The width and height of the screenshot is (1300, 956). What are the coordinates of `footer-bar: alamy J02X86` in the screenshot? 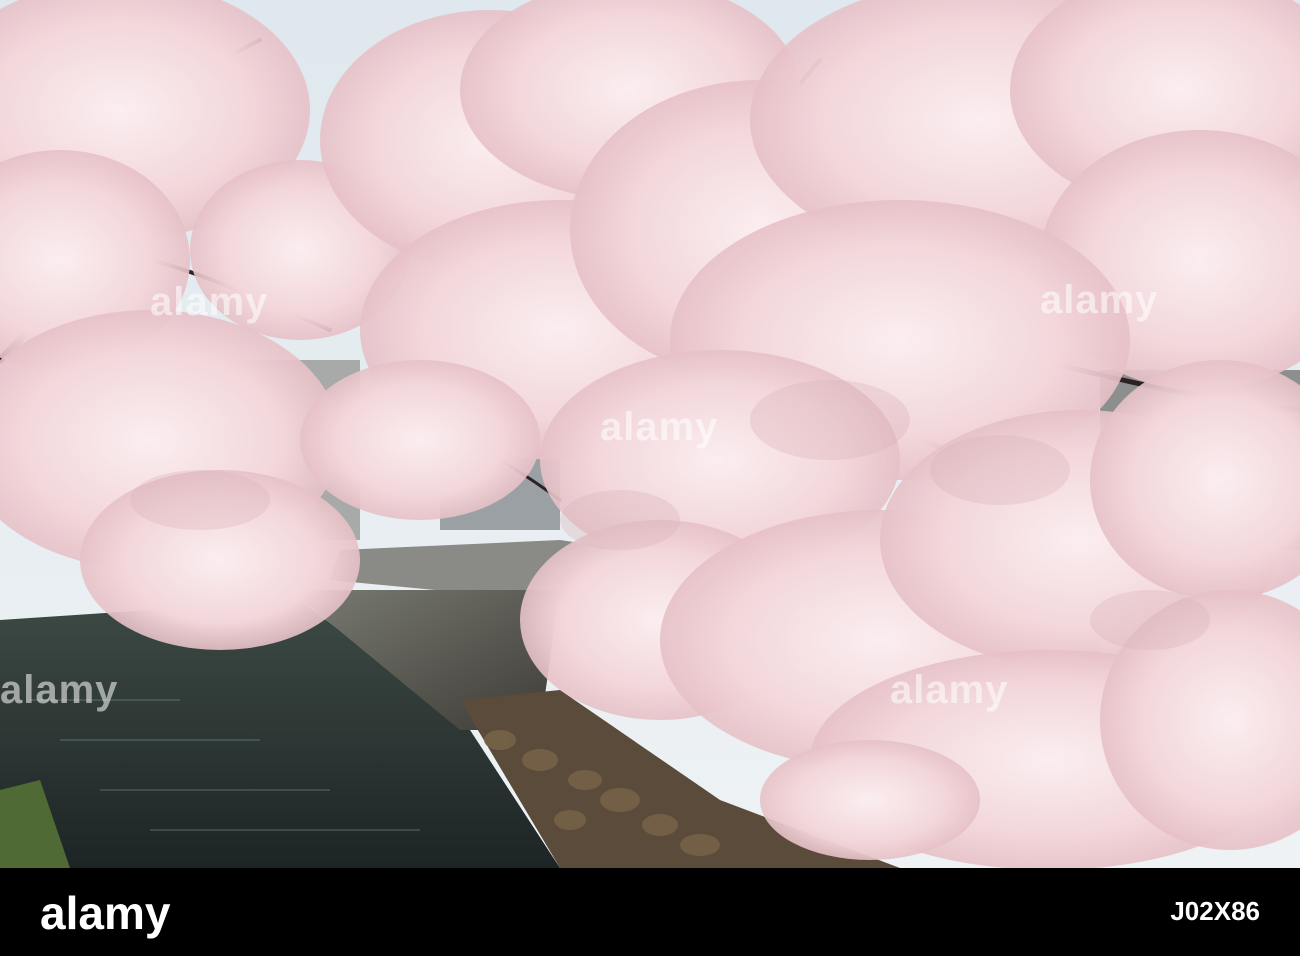 It's located at (650, 912).